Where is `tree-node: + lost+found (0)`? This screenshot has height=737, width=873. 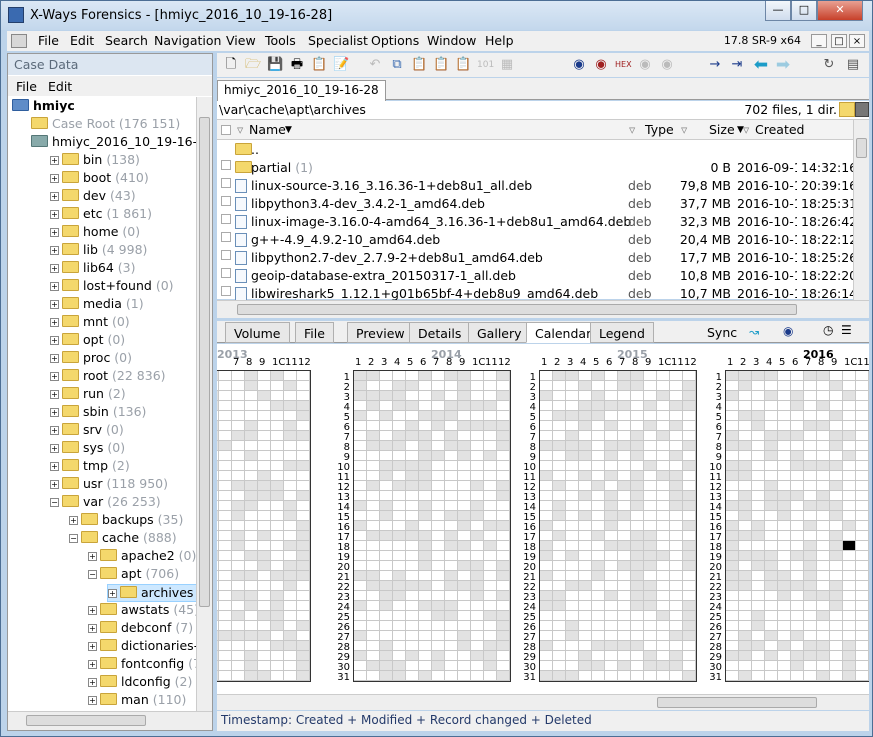 tree-node: + lost+found (0) is located at coordinates (112, 287).